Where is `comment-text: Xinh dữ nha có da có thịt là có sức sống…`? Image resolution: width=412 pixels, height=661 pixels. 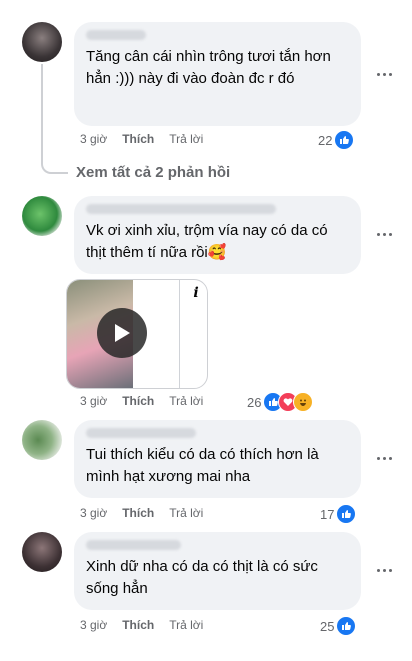 comment-text: Xinh dữ nha có da có thịt là có sức sống… is located at coordinates (202, 577).